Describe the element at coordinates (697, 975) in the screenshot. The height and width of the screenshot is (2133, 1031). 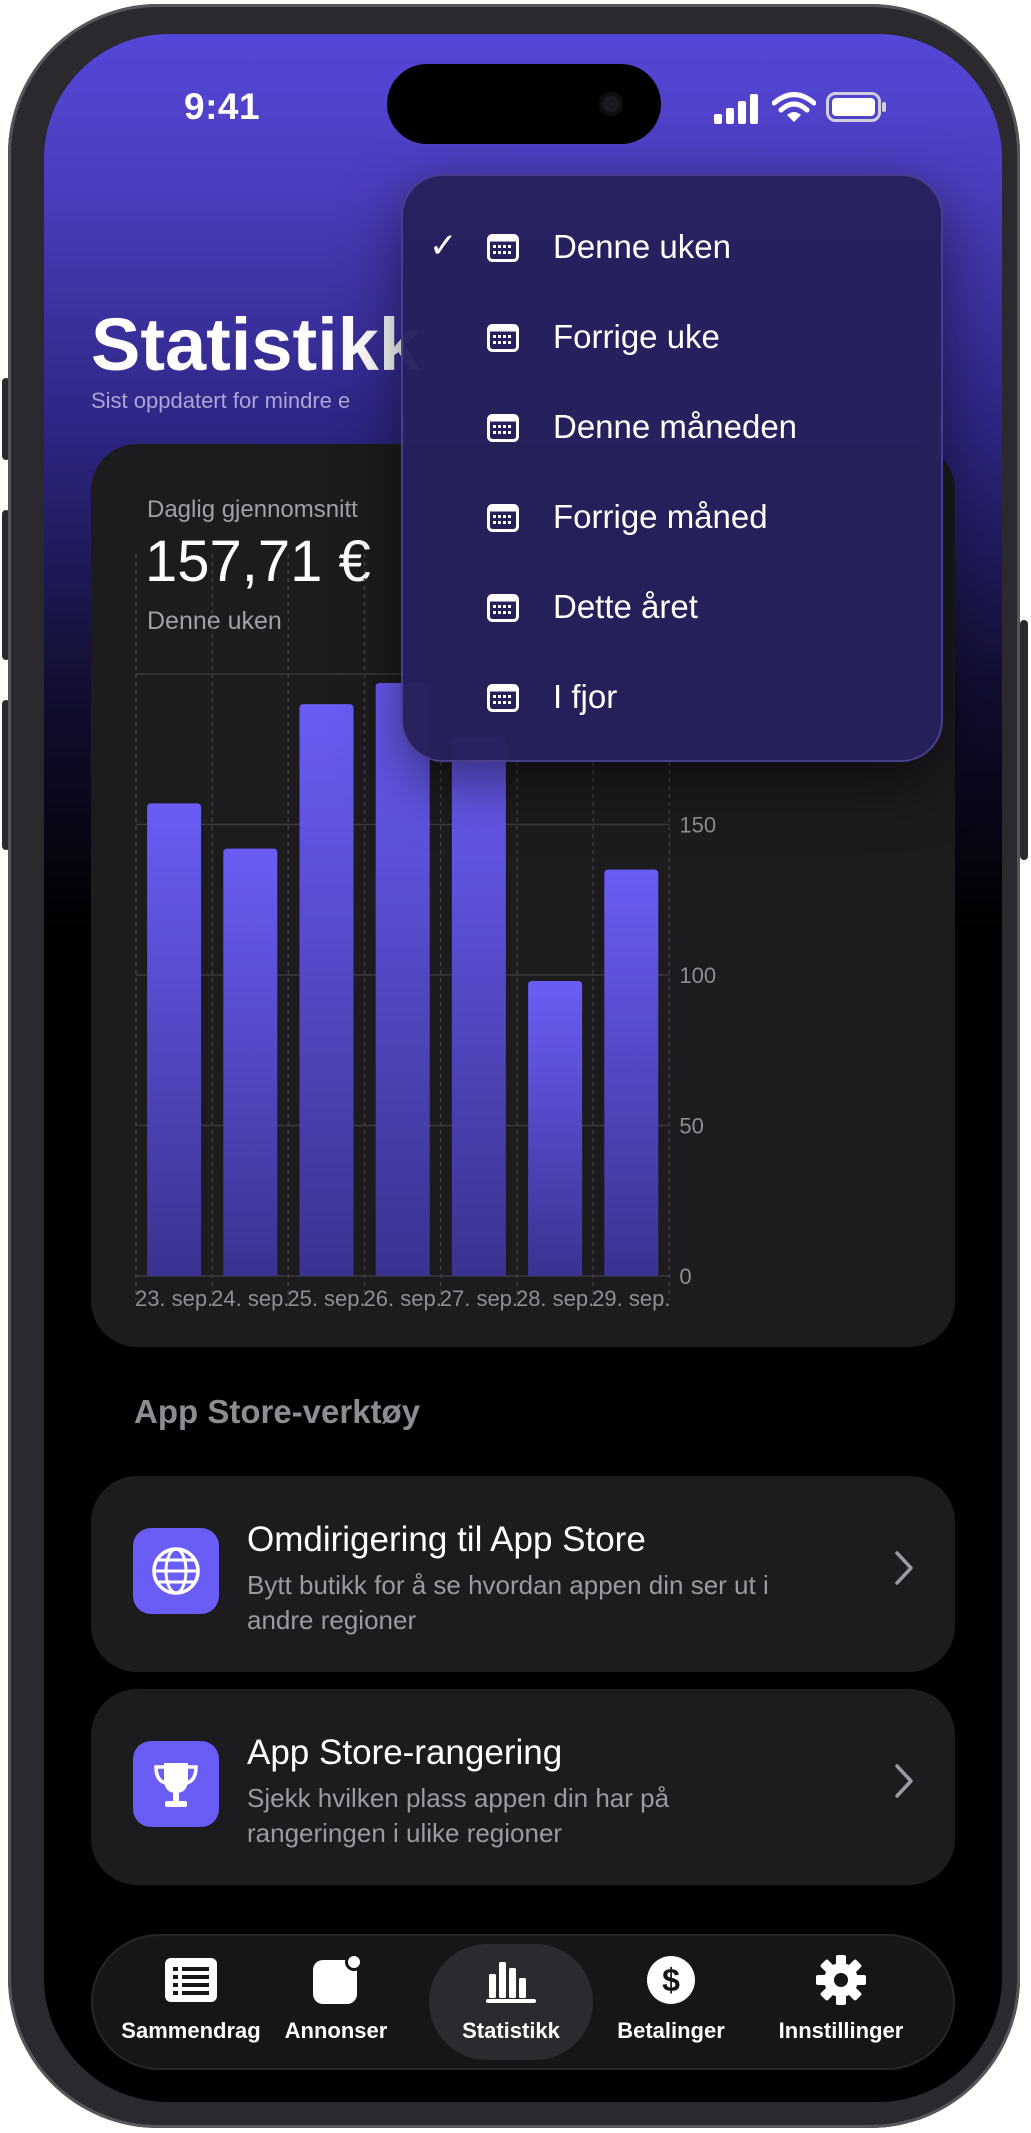
I see `y-tick-label: 100` at that location.